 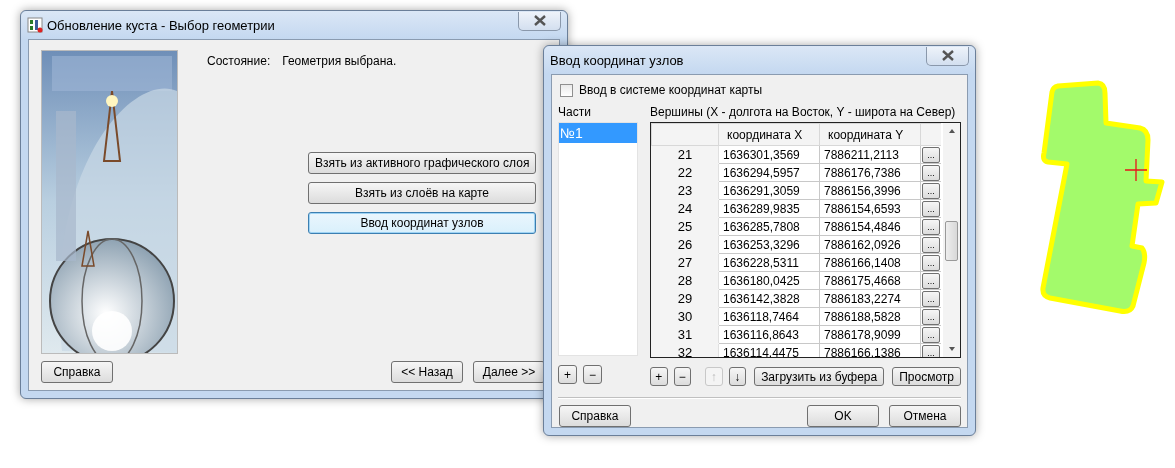 What do you see at coordinates (566, 90) in the screenshot?
I see `checkbox` at bounding box center [566, 90].